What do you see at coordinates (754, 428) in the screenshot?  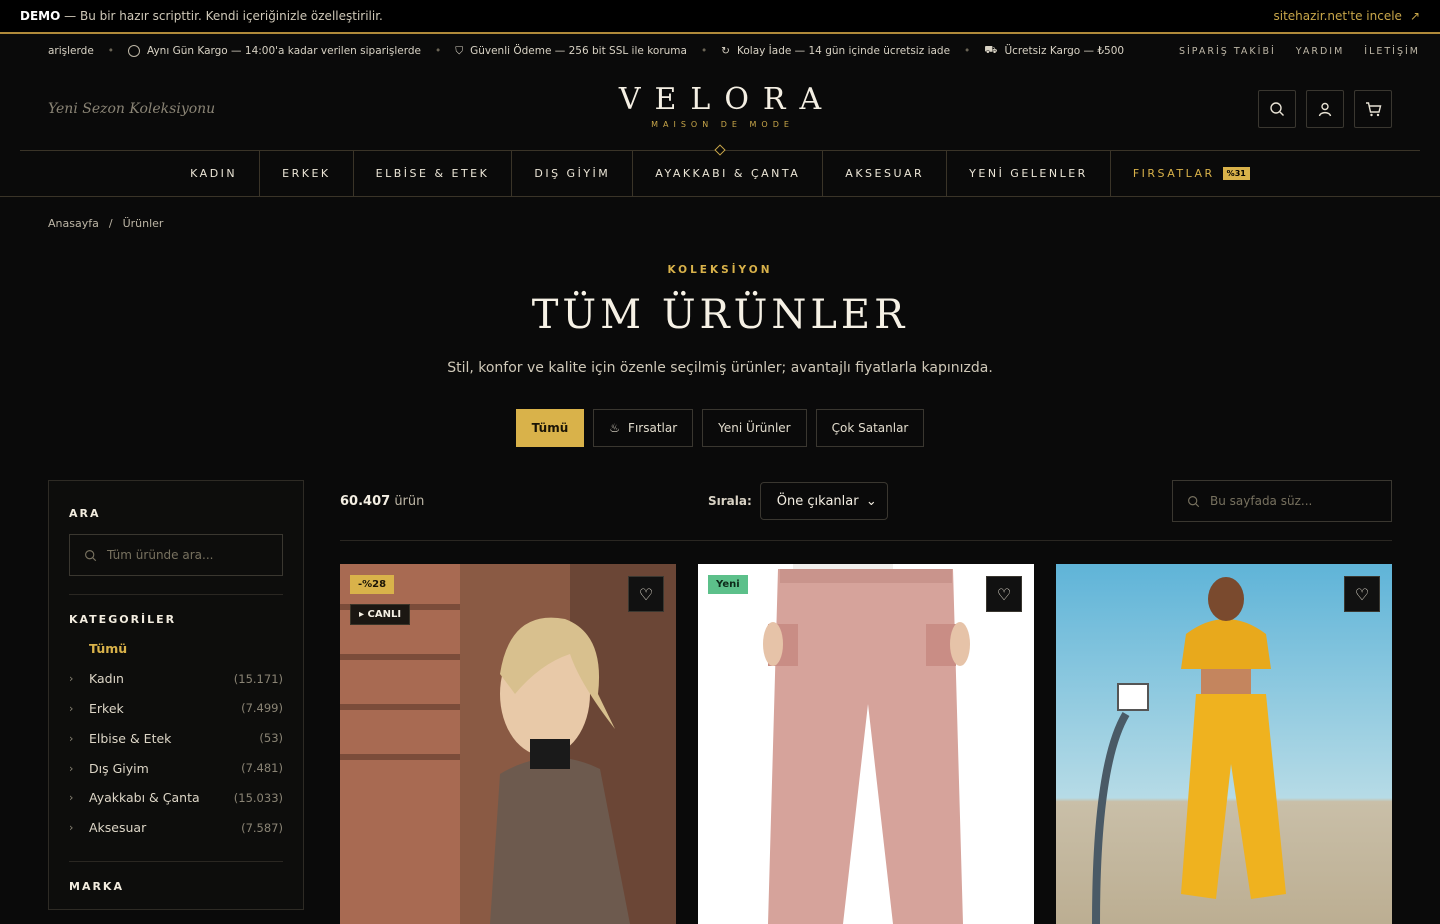 I see `filter-new: Yeni Ürünler` at bounding box center [754, 428].